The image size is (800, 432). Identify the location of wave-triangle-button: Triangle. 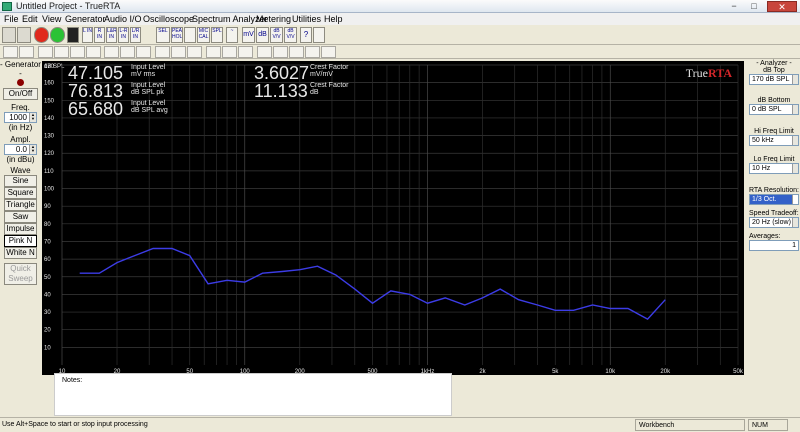
(20, 205).